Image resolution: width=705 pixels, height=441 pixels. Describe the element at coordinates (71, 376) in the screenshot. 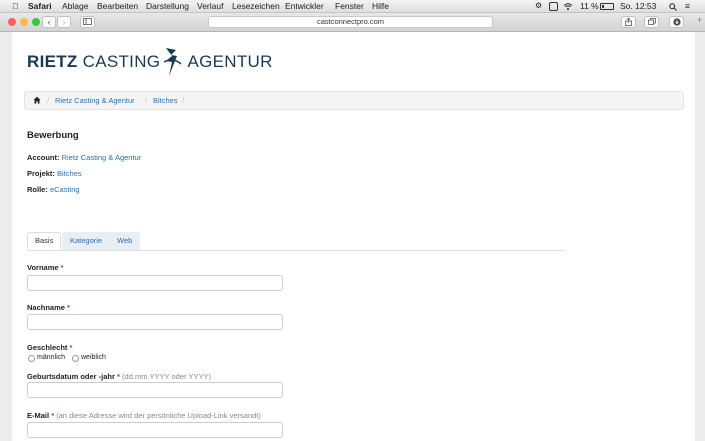

I see `birthdate-label-text: Geburtsdatum oder -jahr` at that location.